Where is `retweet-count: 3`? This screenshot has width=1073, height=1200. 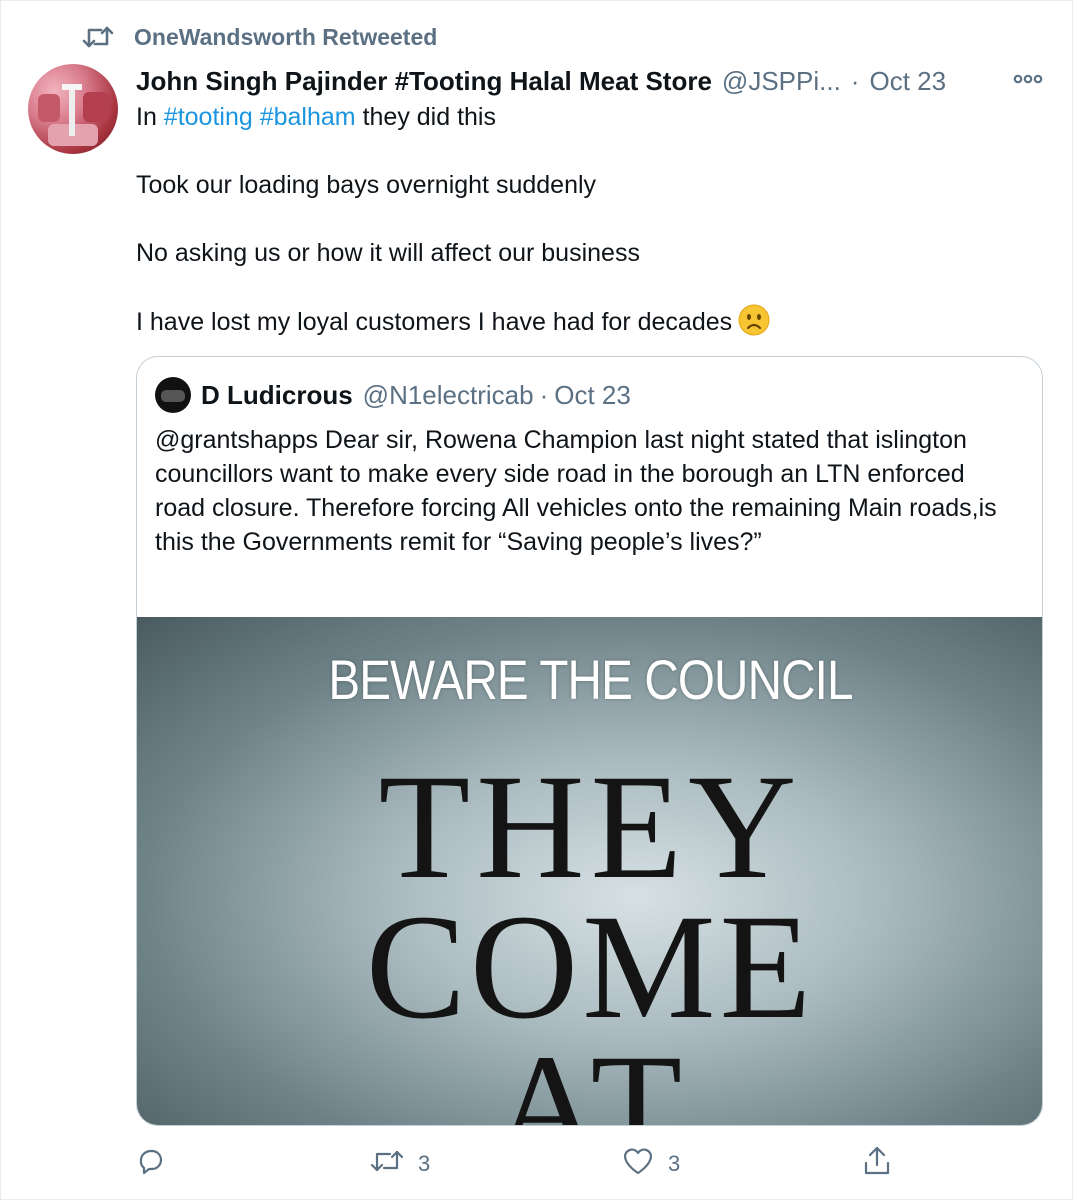 retweet-count: 3 is located at coordinates (424, 1163).